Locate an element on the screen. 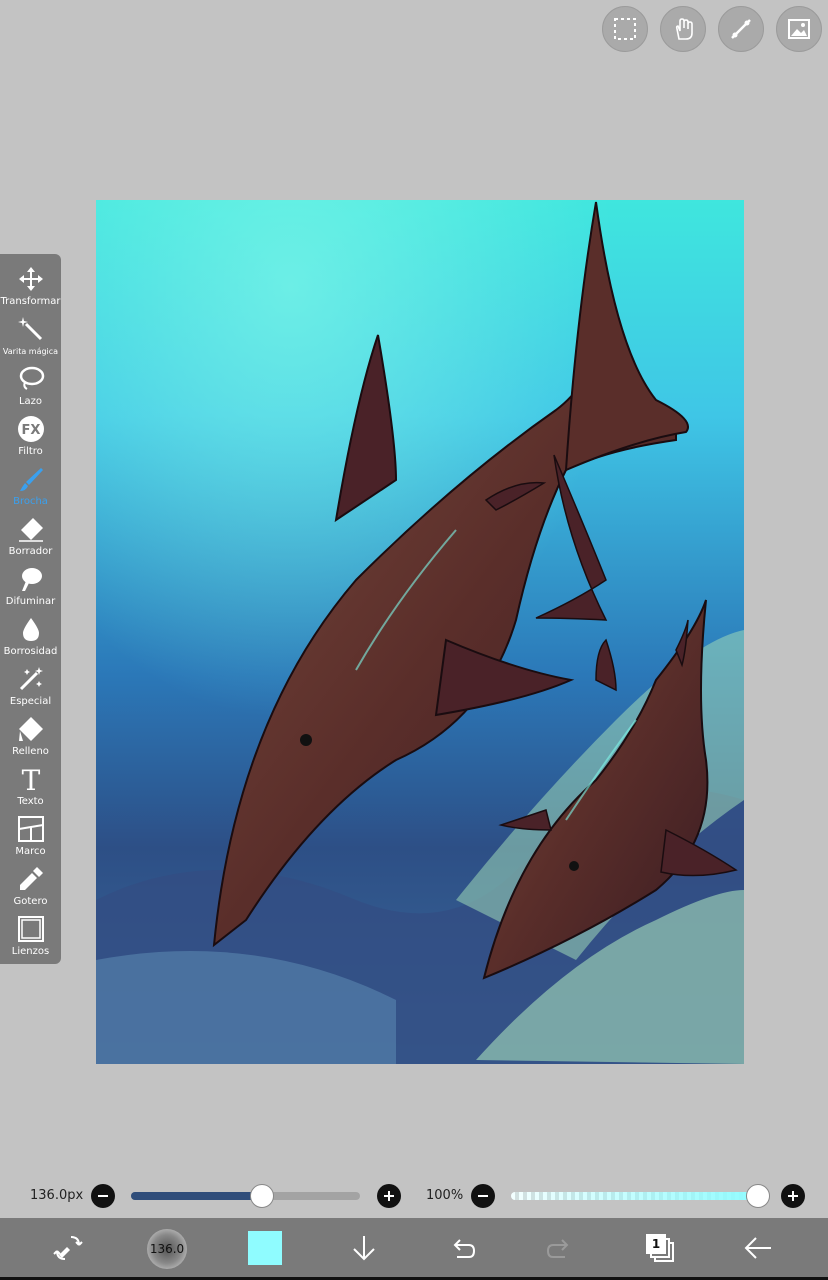 This screenshot has height=1280, width=828. color-swatch is located at coordinates (265, 1248).